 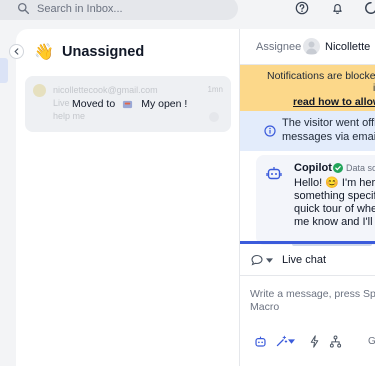 I want to click on lightning-icon, so click(x=314, y=341).